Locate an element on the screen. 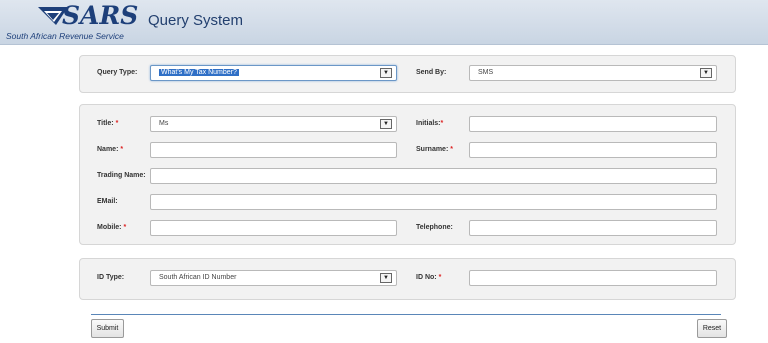 This screenshot has height=343, width=768. title-label-text: Title: is located at coordinates (105, 123).